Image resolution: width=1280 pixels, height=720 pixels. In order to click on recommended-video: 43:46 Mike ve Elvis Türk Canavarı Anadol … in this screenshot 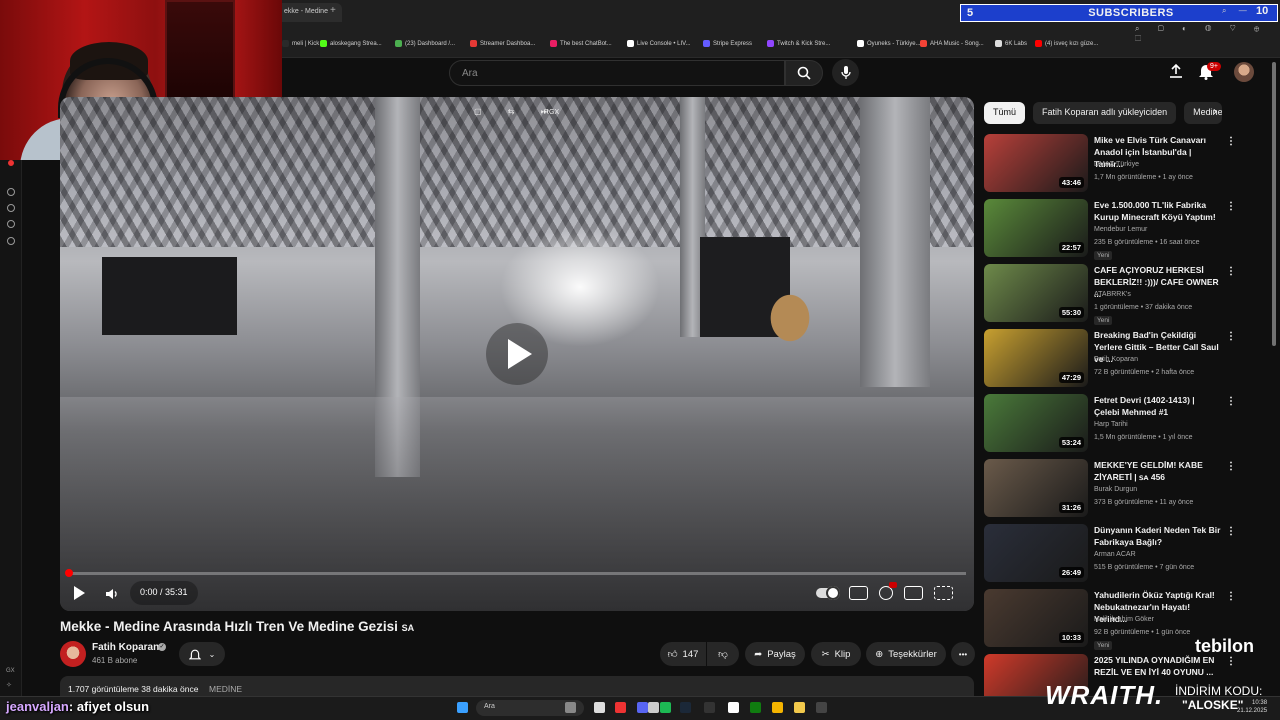, I will do `click(1124, 164)`.